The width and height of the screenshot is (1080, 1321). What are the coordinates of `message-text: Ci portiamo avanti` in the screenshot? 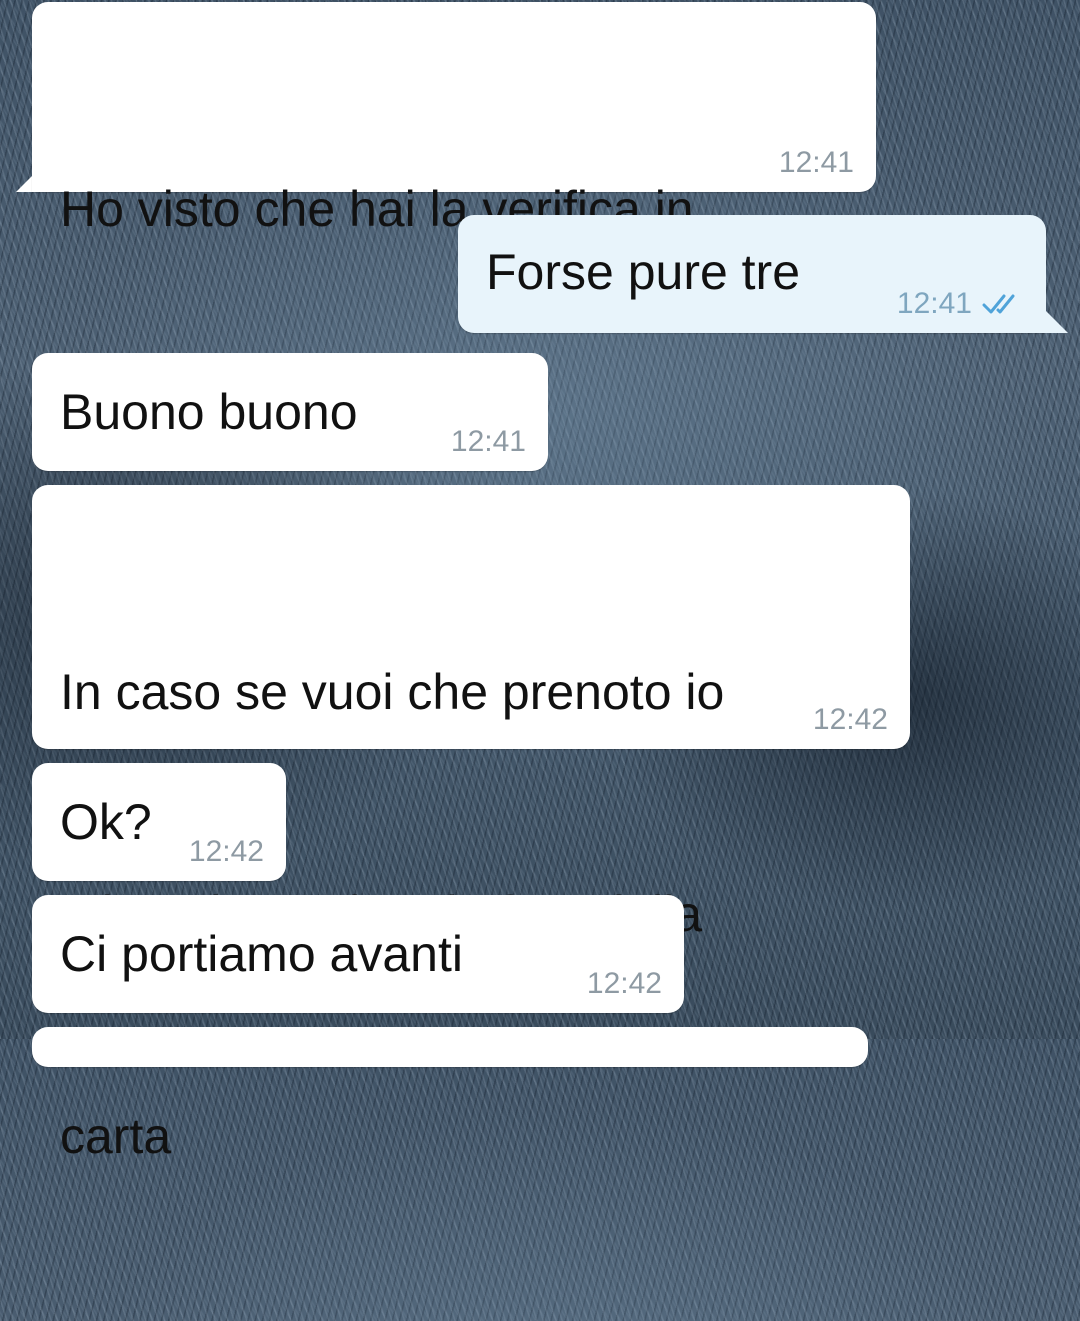 It's located at (261, 954).